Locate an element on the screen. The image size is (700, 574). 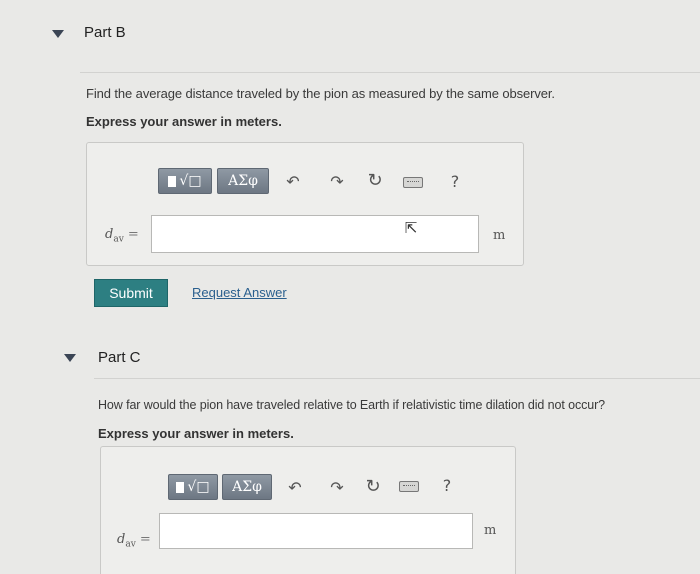
part-c-title: Part C is located at coordinates (119, 357).